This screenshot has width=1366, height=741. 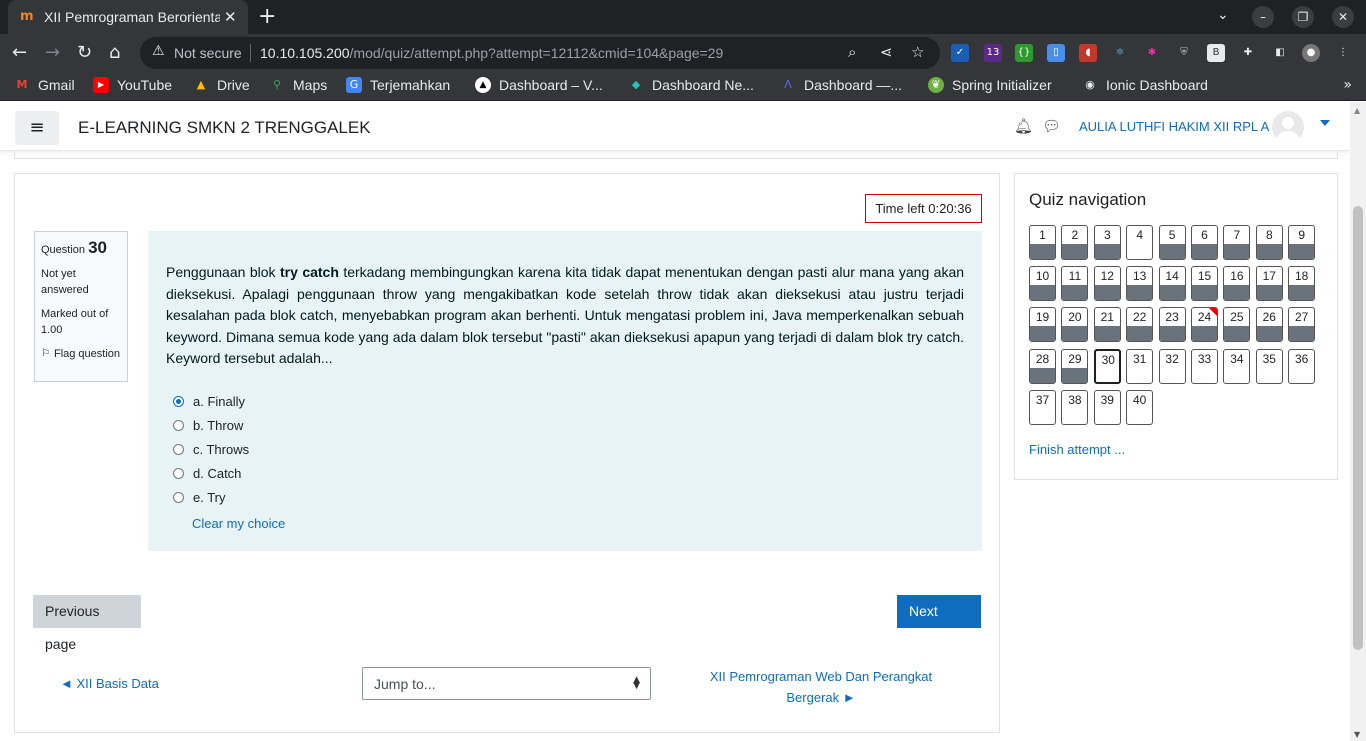 What do you see at coordinates (1140, 284) in the screenshot?
I see `quiz-nav-question-13: 13` at bounding box center [1140, 284].